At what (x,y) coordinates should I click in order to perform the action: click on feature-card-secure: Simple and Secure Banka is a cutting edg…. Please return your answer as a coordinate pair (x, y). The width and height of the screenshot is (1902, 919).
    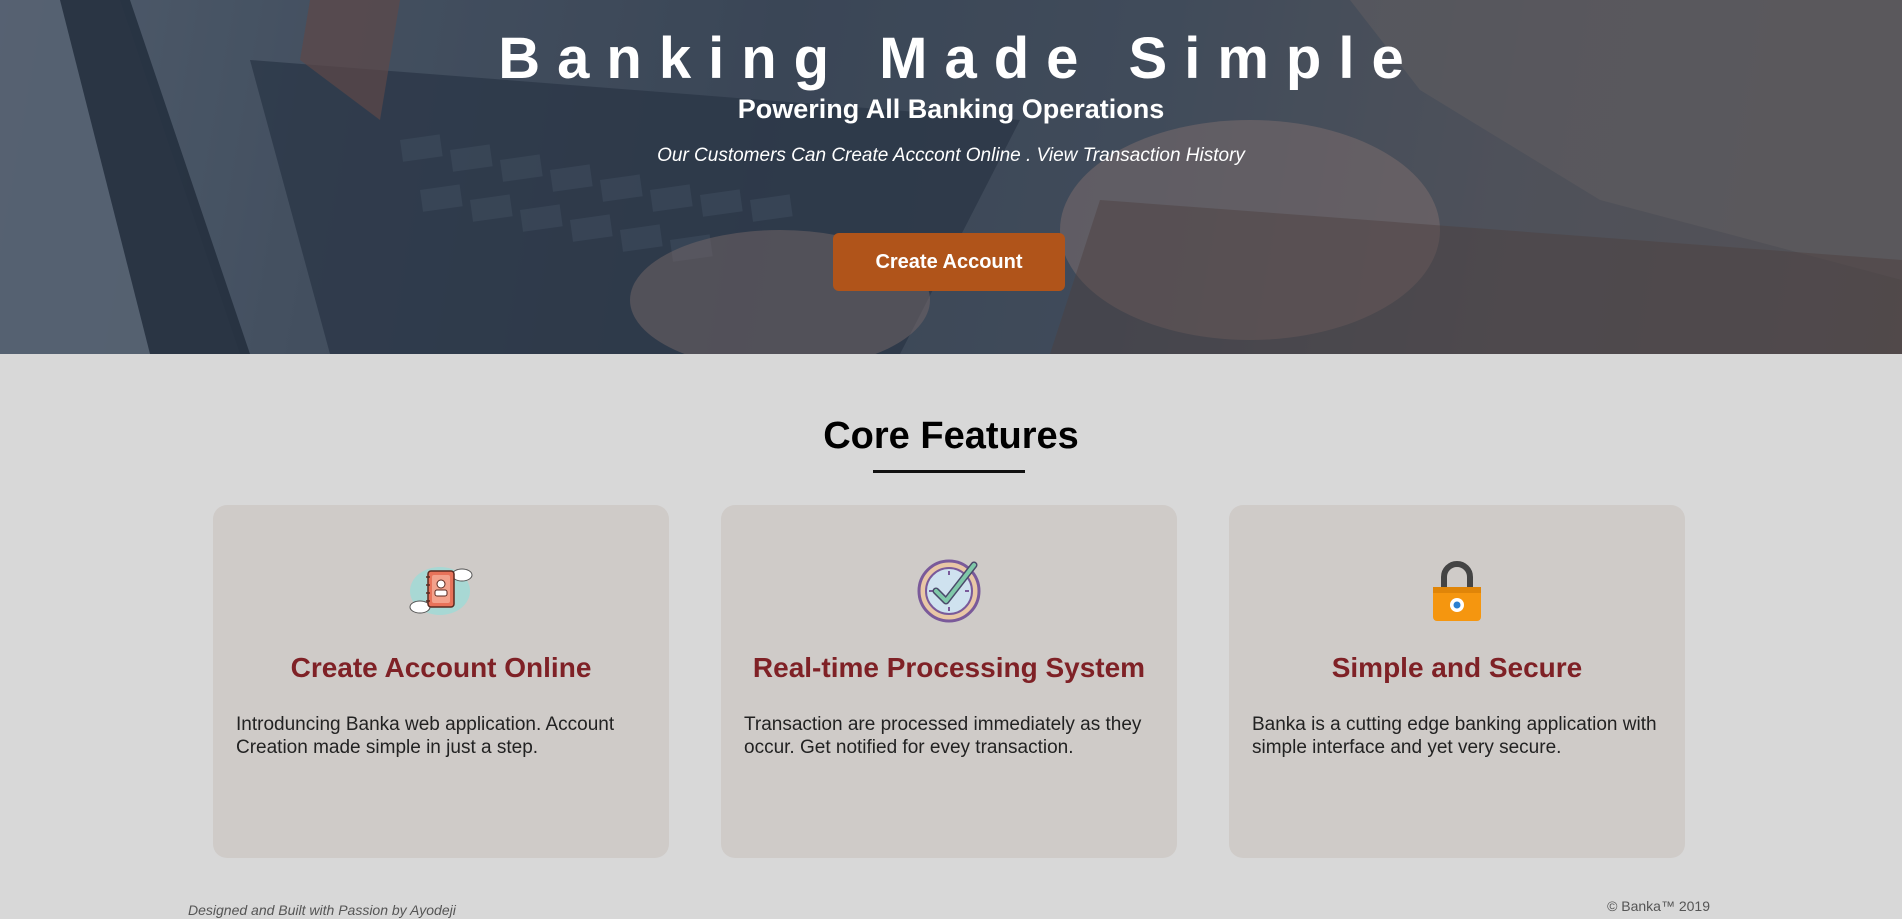
    Looking at the image, I should click on (1457, 681).